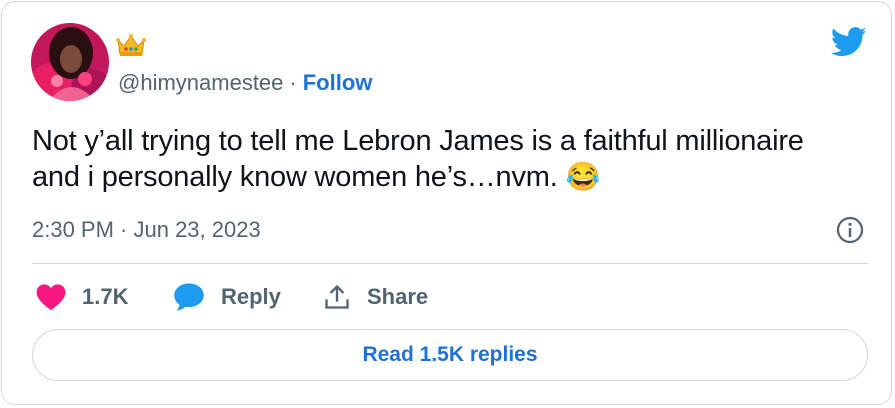  I want to click on divider, so click(450, 263).